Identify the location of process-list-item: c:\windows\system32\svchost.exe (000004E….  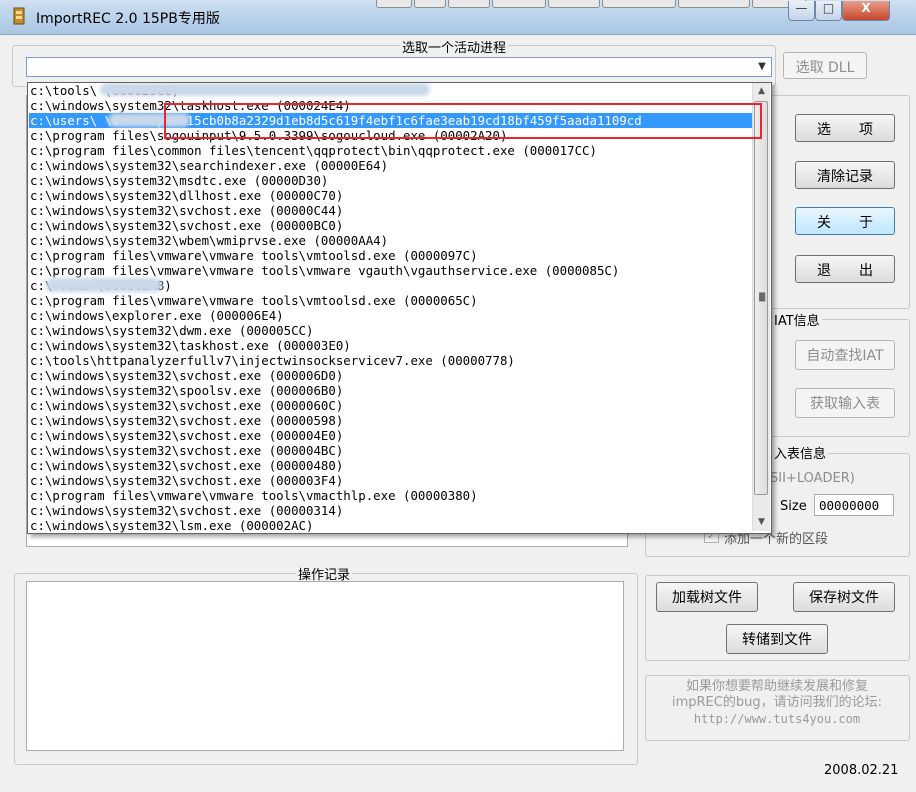
(186, 435).